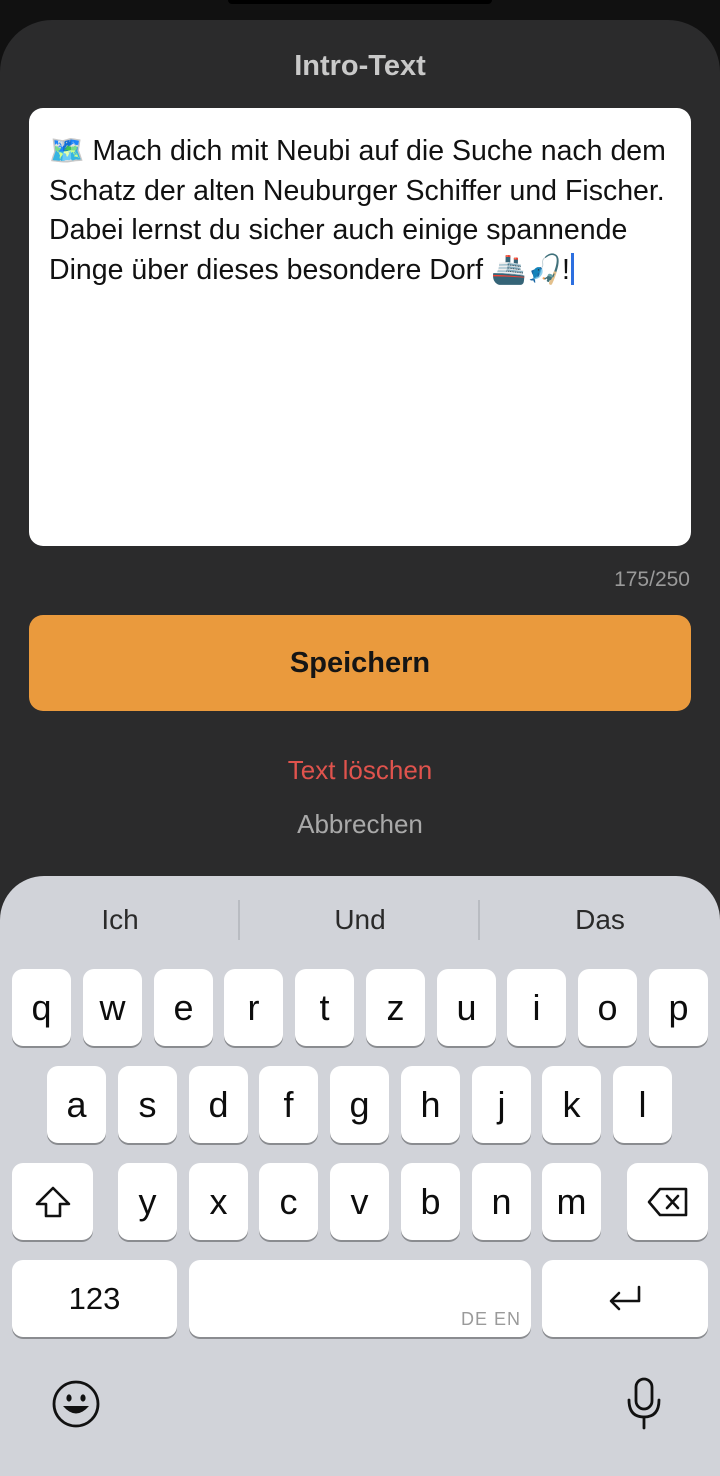 The height and width of the screenshot is (1476, 720). What do you see at coordinates (94, 1298) in the screenshot?
I see `numbers-key: 123` at bounding box center [94, 1298].